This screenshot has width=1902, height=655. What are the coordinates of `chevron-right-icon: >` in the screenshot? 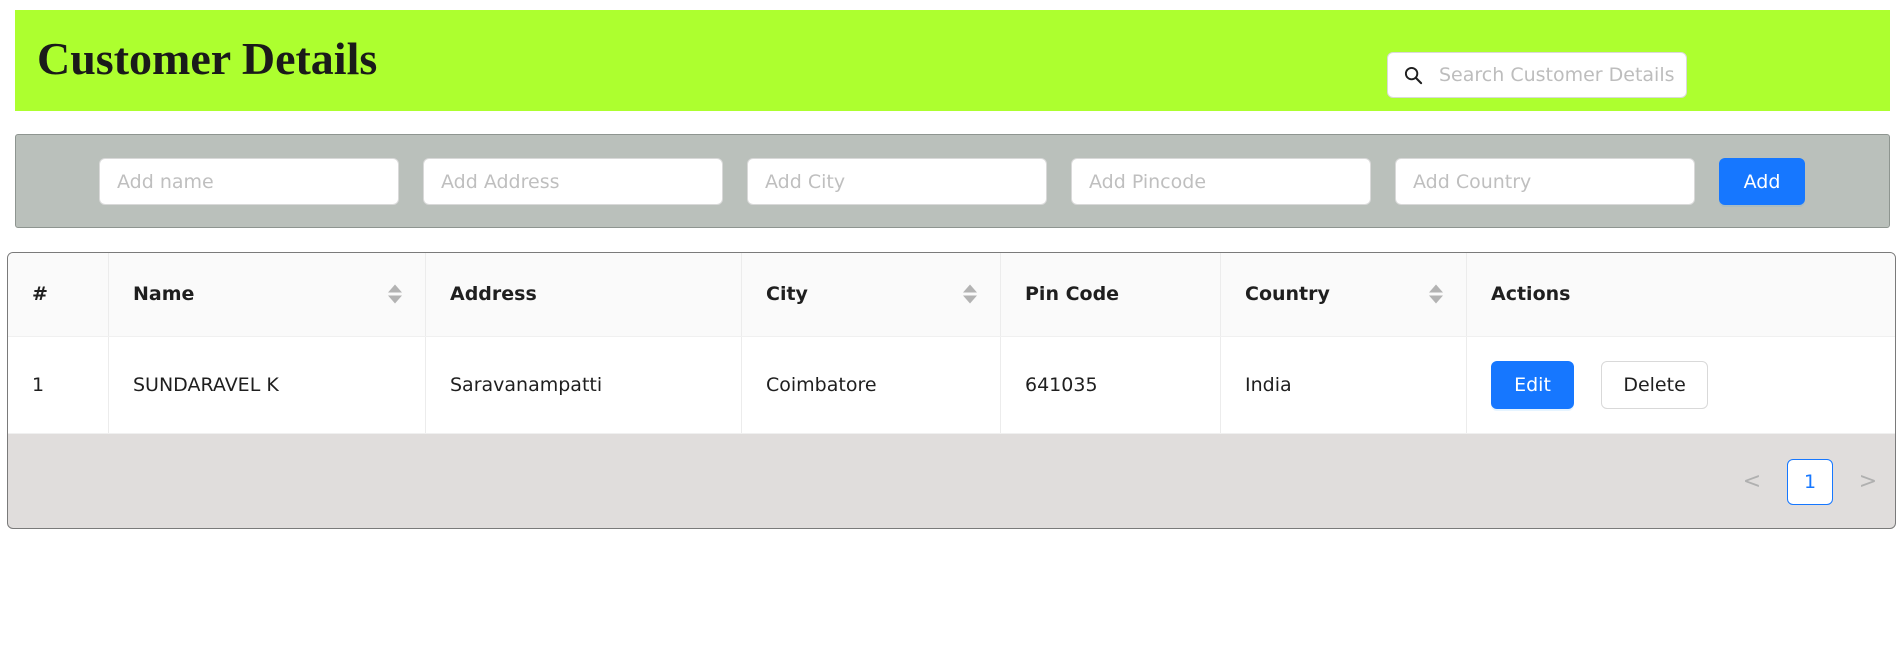 It's located at (1868, 482).